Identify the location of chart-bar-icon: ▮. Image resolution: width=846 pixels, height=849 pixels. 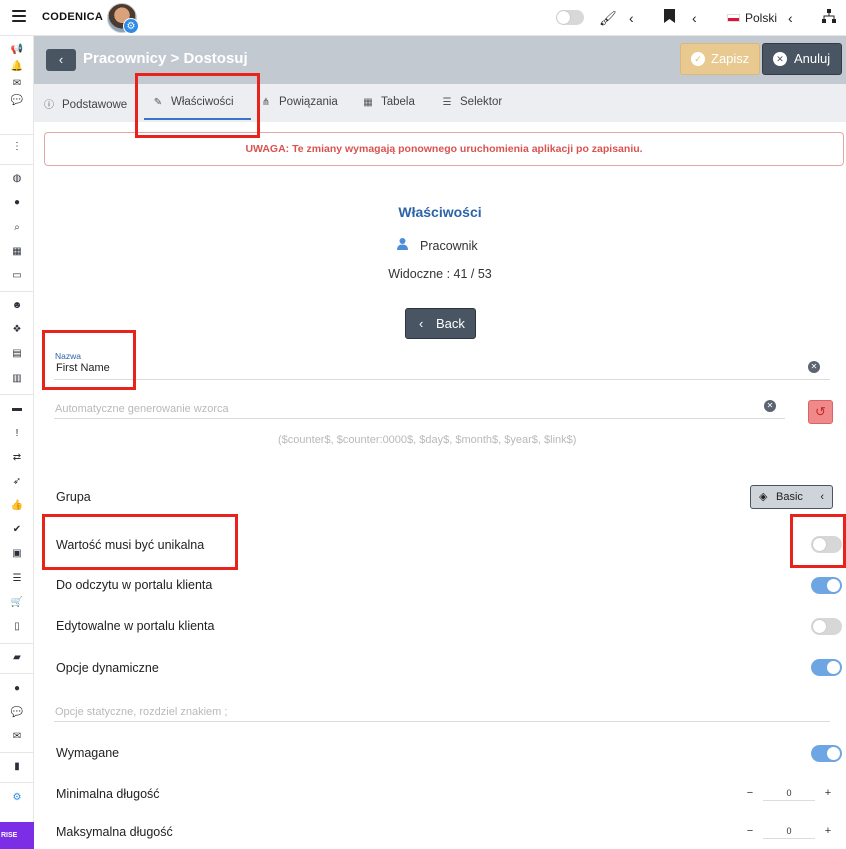
(17, 767).